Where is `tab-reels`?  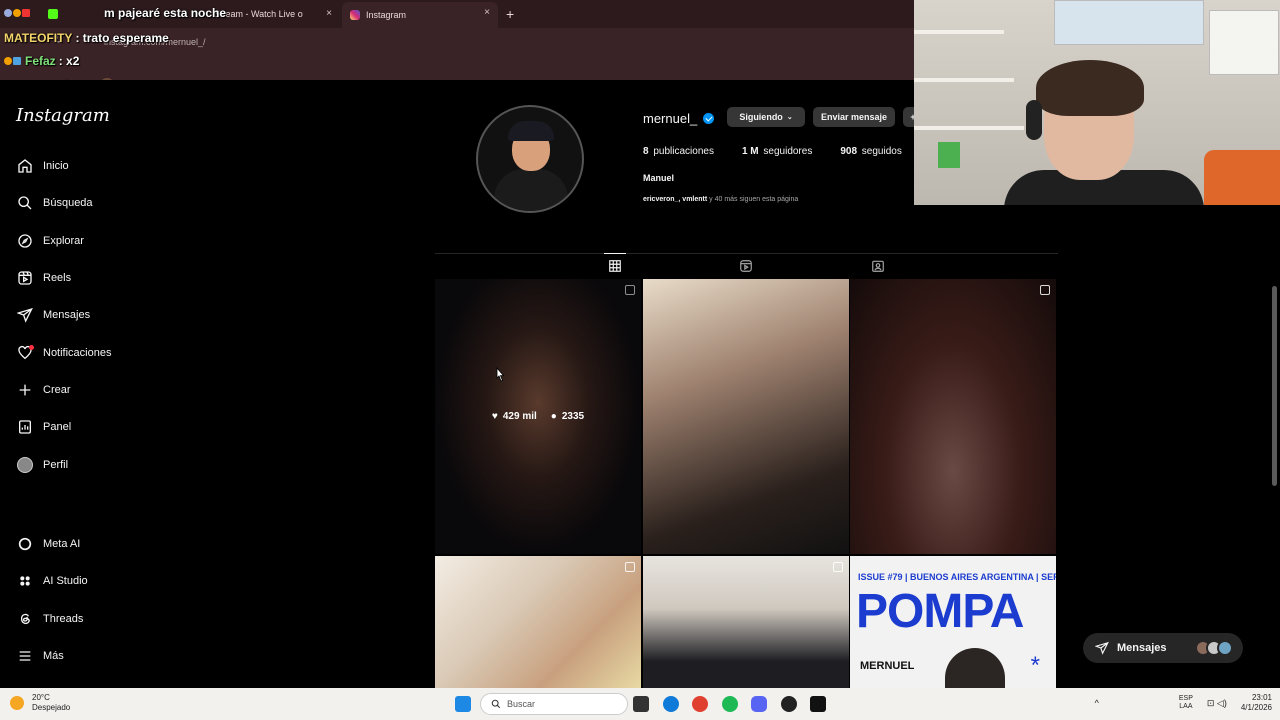
tab-reels is located at coordinates (746, 266).